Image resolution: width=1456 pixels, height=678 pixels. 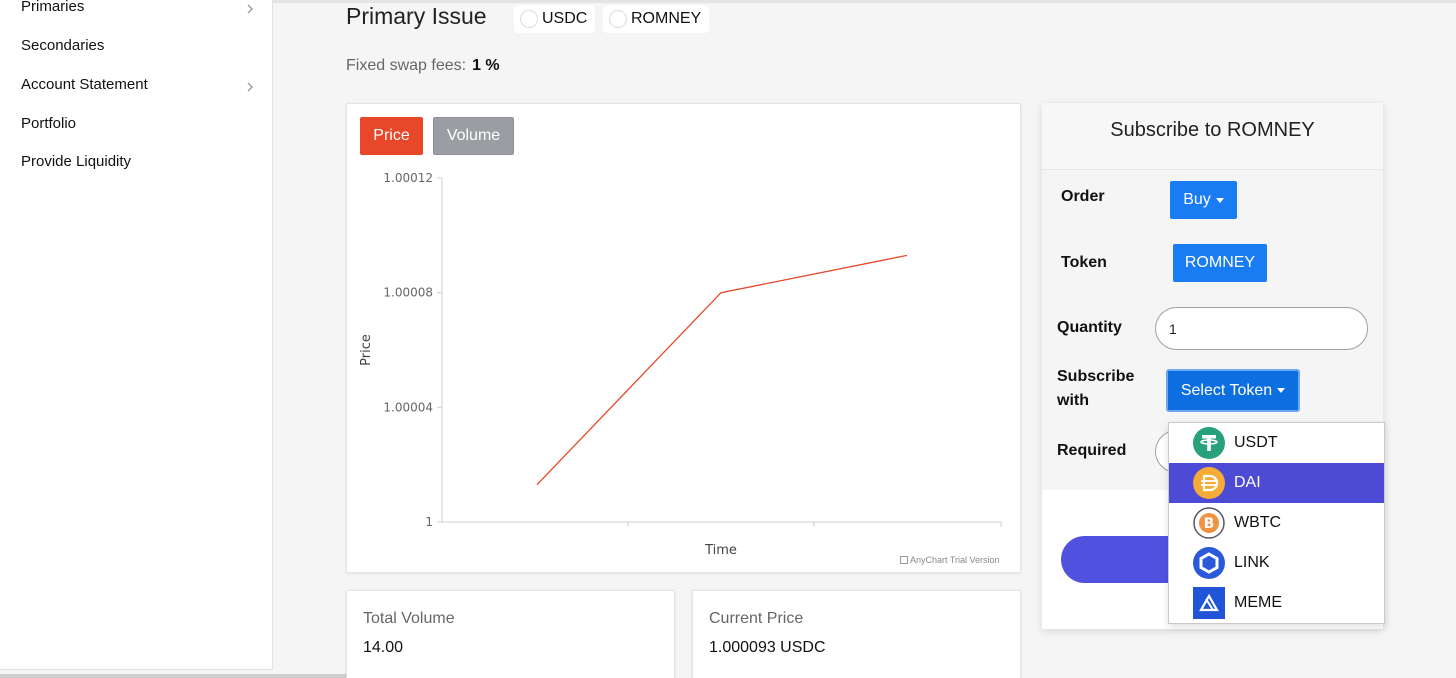 I want to click on token-option-dai: DAI, so click(x=1276, y=483).